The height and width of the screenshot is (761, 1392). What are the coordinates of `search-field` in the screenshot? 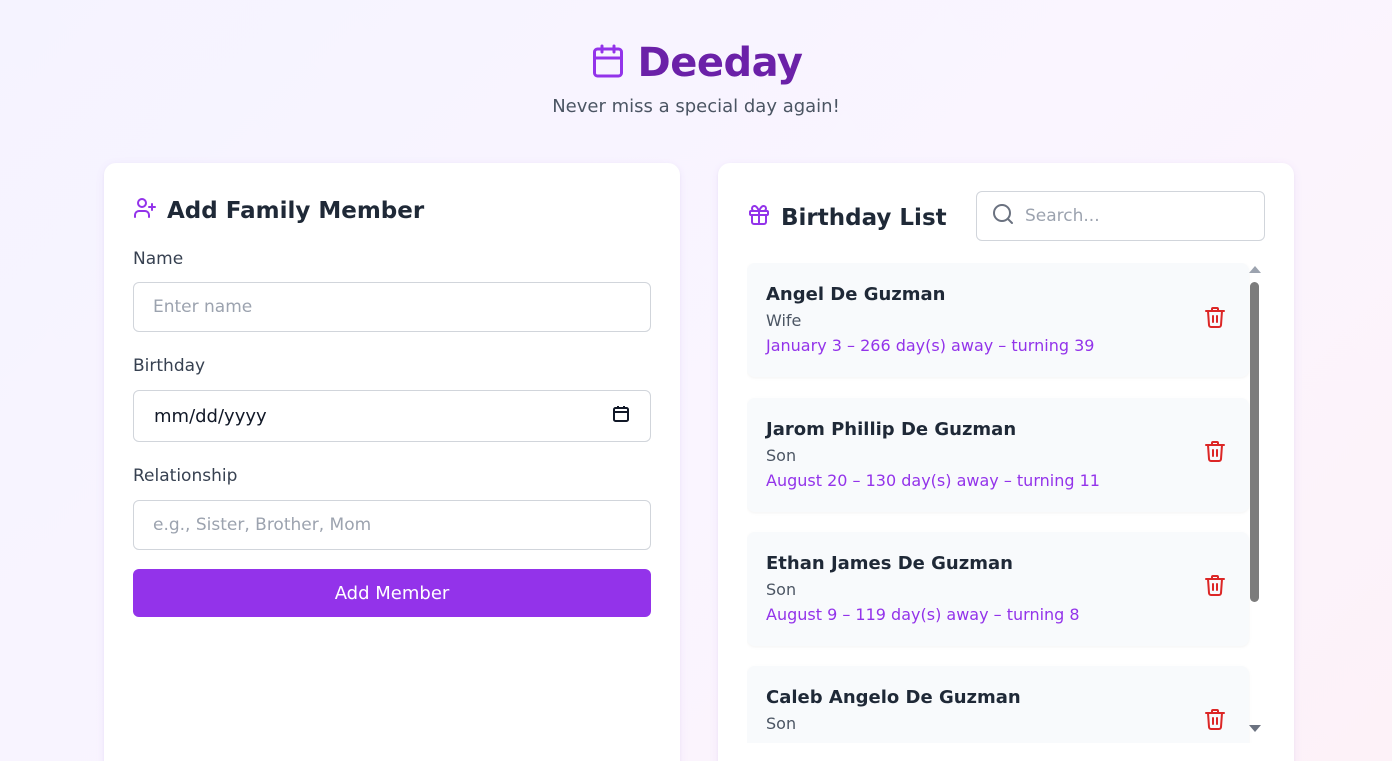 It's located at (1120, 216).